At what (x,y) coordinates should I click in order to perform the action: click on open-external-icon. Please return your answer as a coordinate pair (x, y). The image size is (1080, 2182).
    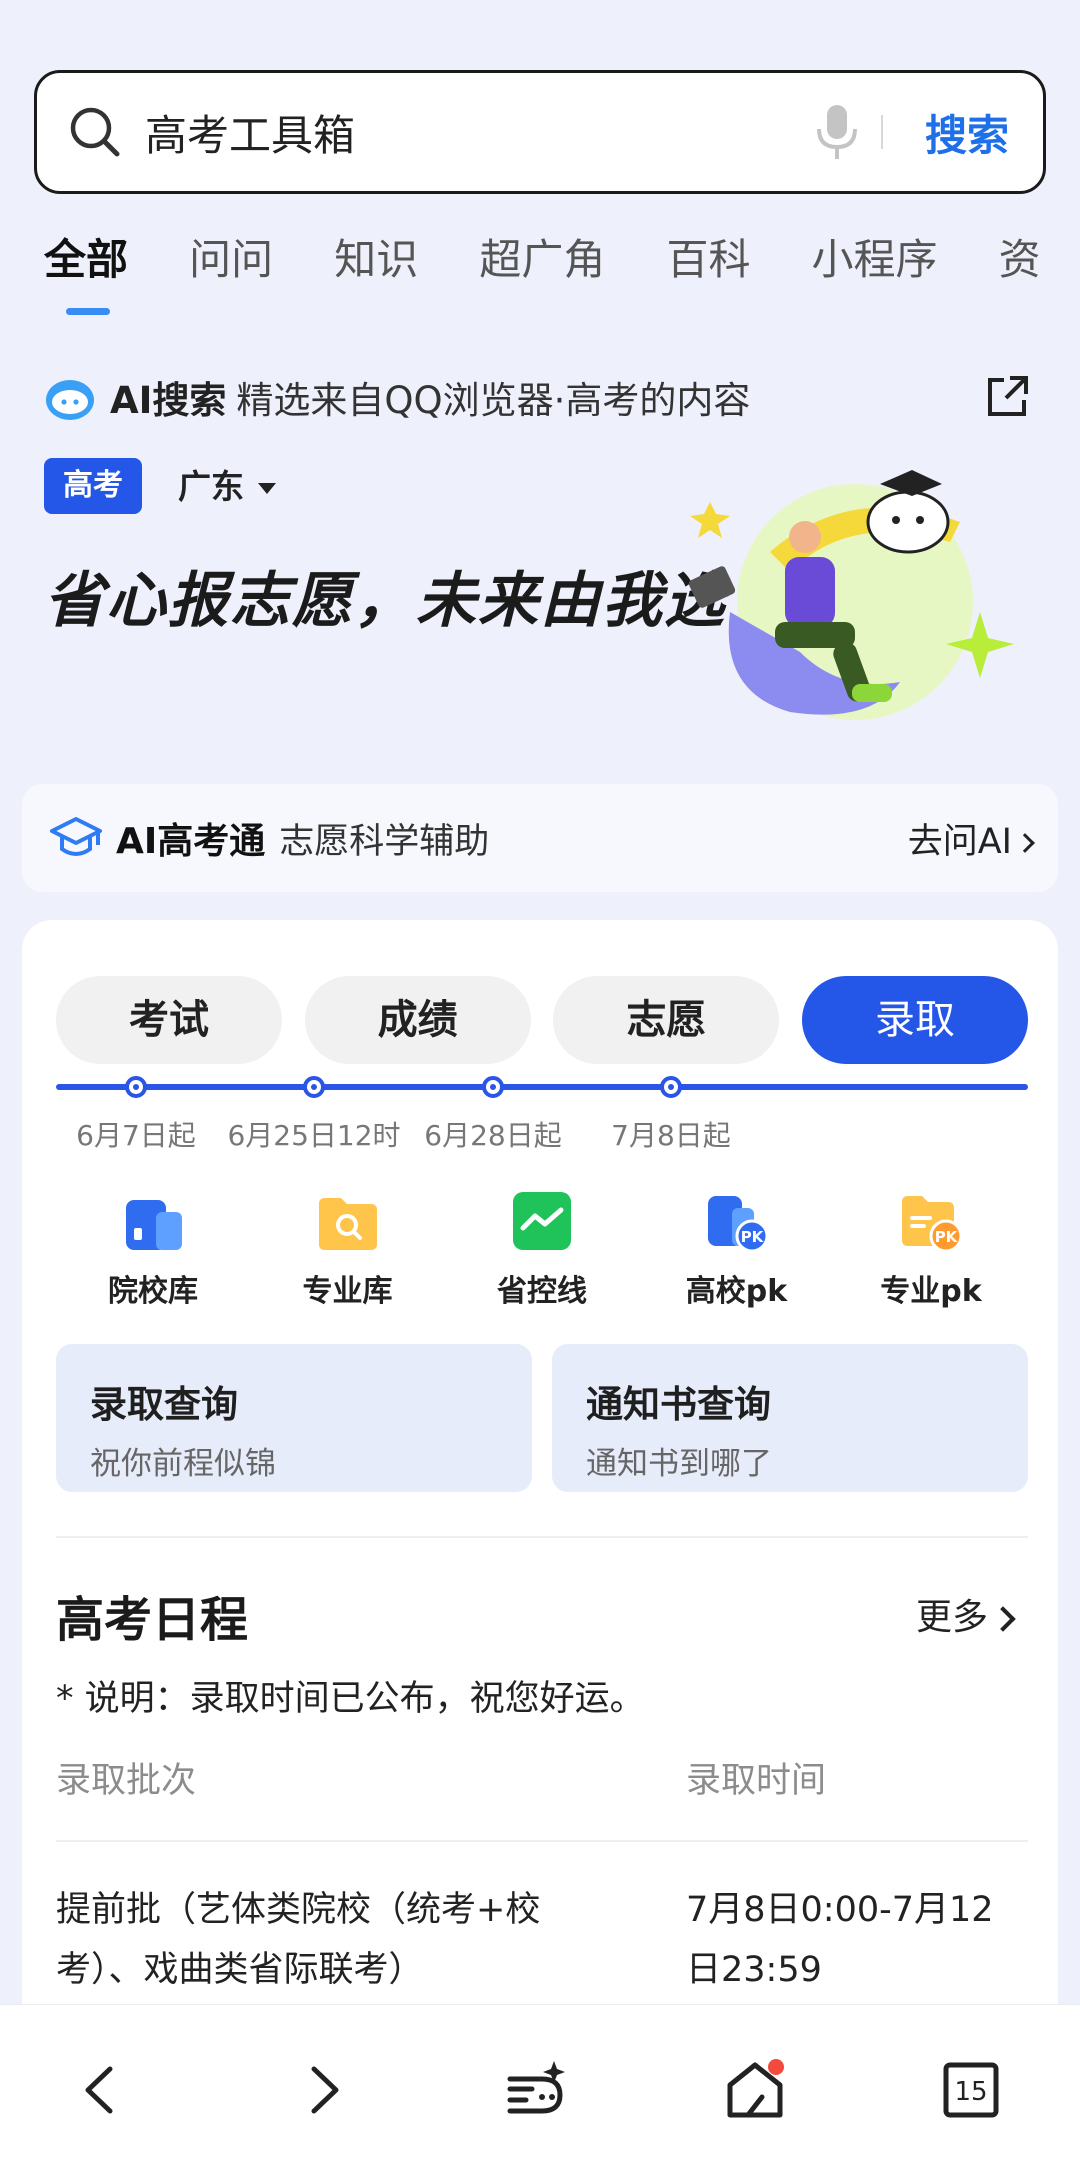
    Looking at the image, I should click on (1007, 397).